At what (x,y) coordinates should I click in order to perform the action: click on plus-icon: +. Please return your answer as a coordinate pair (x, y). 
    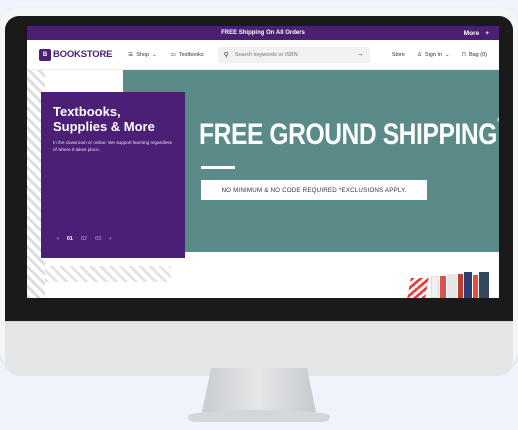
    Looking at the image, I should click on (487, 33).